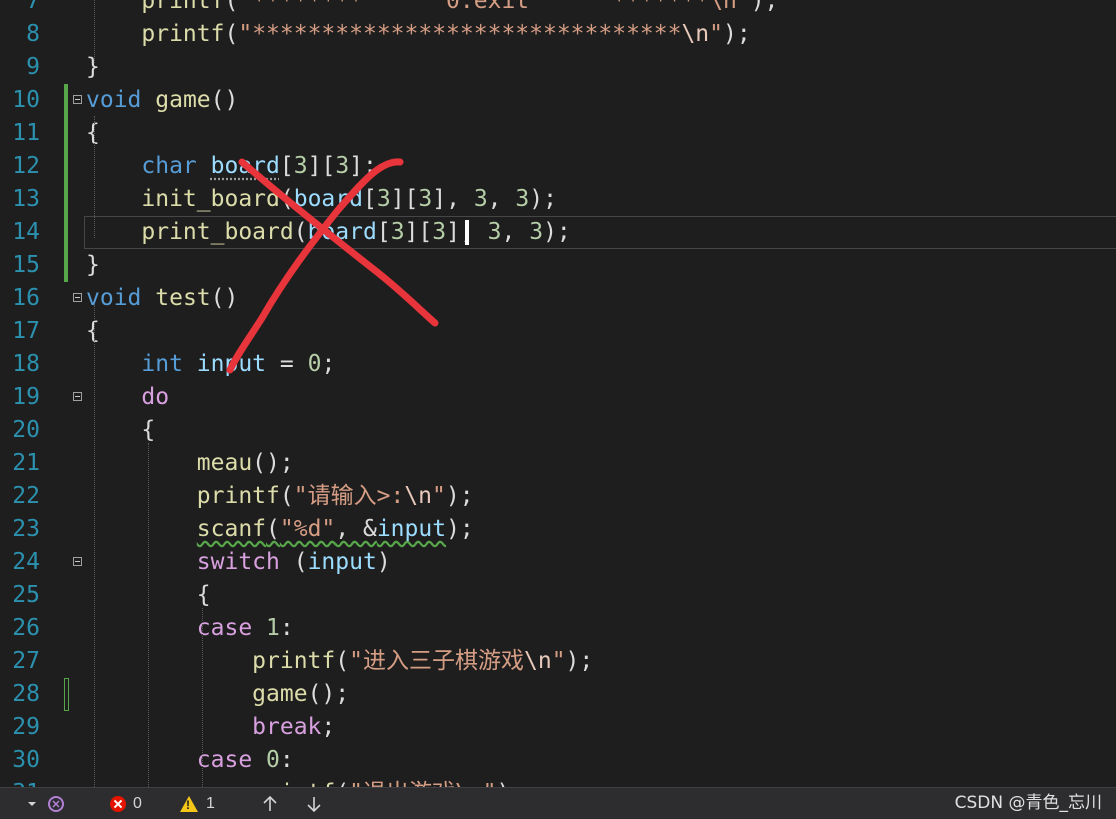 This screenshot has height=819, width=1116. Describe the element at coordinates (26, 727) in the screenshot. I see `line-number: 29` at that location.